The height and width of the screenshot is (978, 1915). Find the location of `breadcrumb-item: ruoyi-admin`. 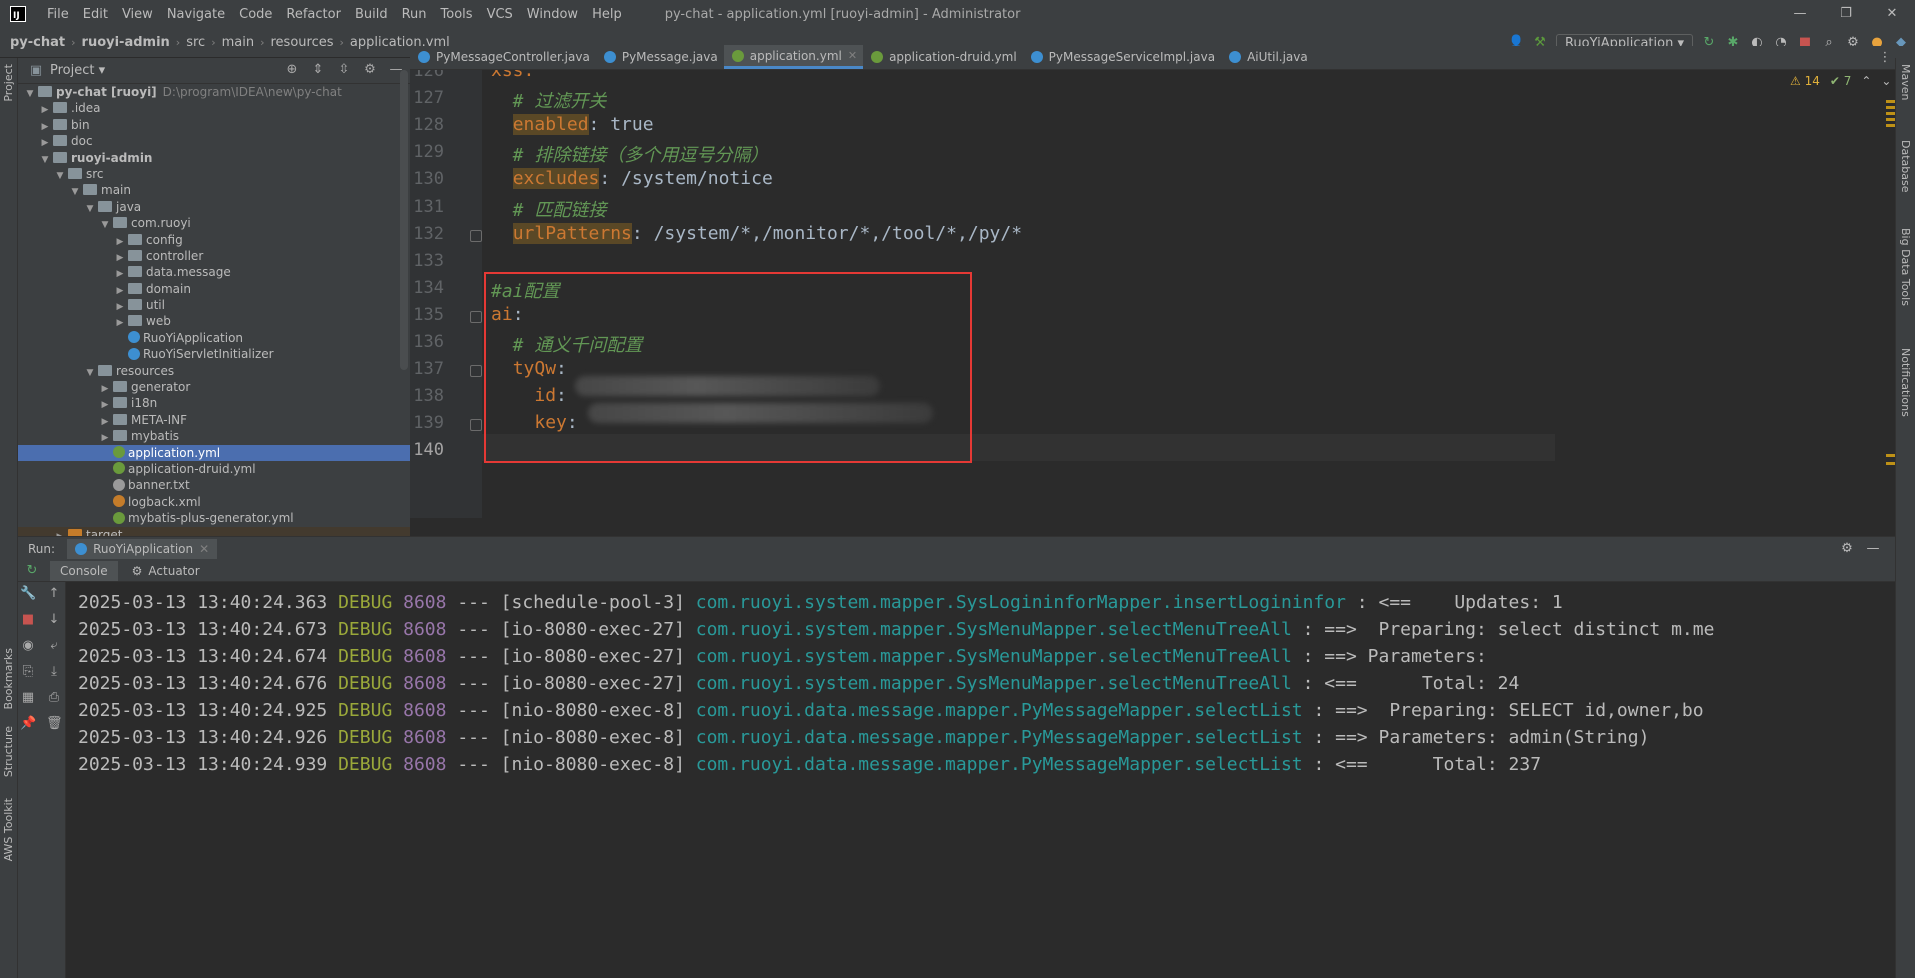

breadcrumb-item: ruoyi-admin is located at coordinates (126, 42).